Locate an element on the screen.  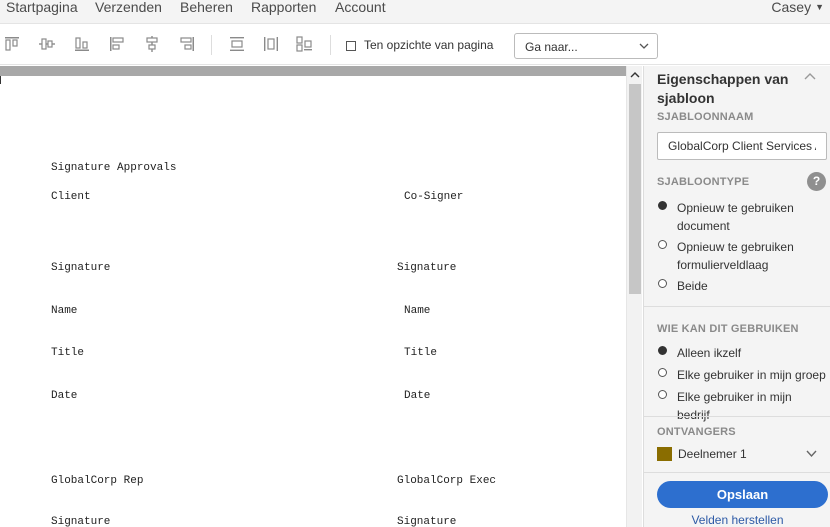
relative-to-page-label: Ten opzichte van pagina is located at coordinates (429, 45).